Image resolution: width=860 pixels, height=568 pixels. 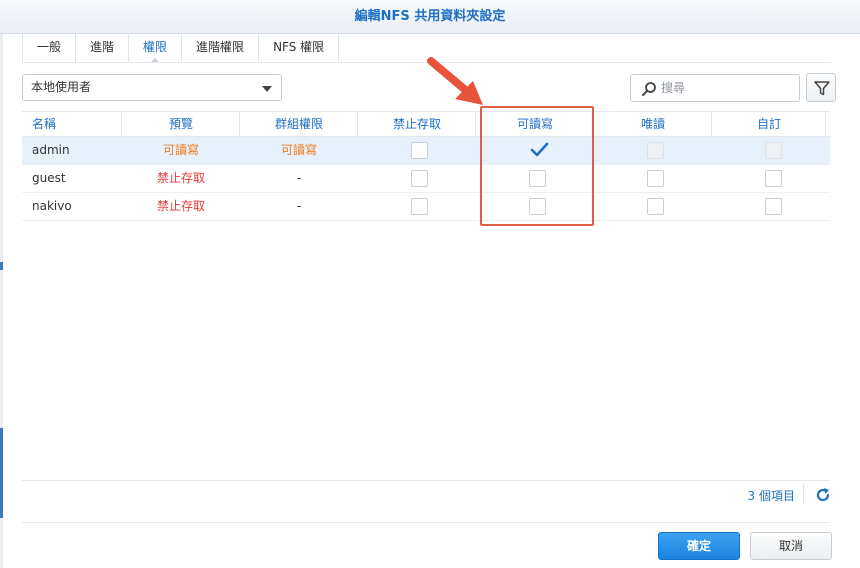 I want to click on filter-button, so click(x=821, y=87).